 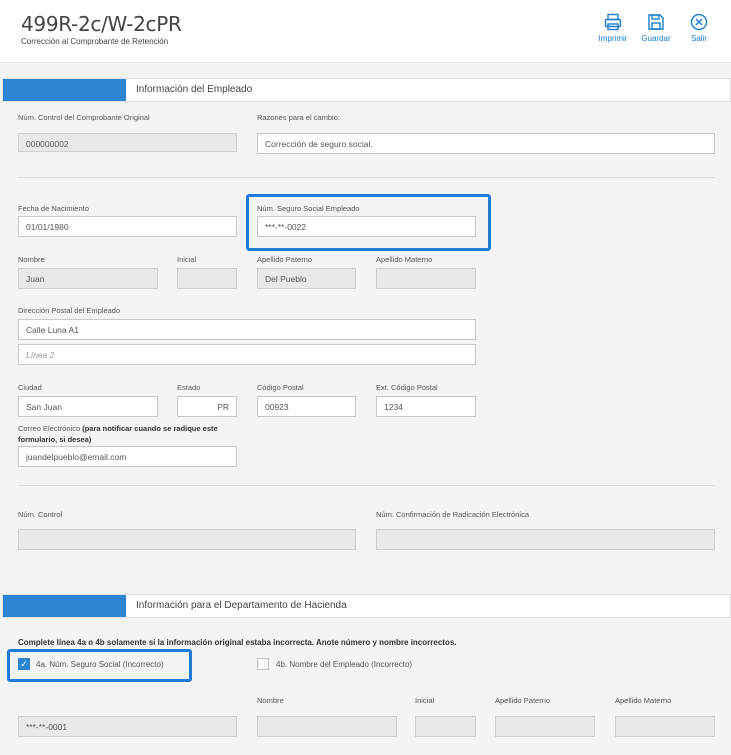 What do you see at coordinates (656, 38) in the screenshot?
I see `save-label: Guardar` at bounding box center [656, 38].